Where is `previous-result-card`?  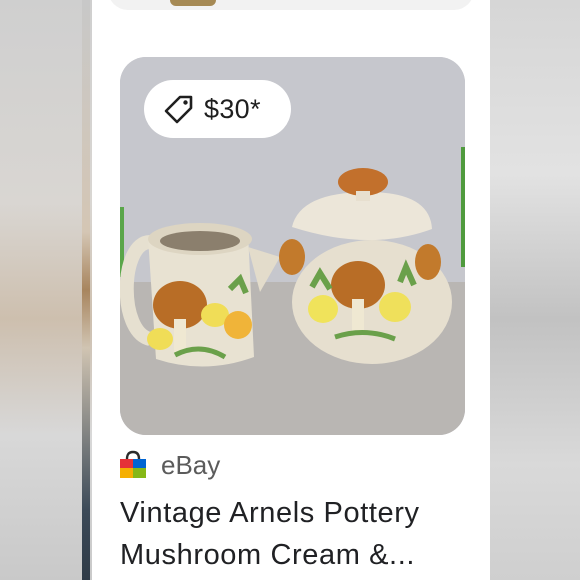
previous-result-card is located at coordinates (291, 5).